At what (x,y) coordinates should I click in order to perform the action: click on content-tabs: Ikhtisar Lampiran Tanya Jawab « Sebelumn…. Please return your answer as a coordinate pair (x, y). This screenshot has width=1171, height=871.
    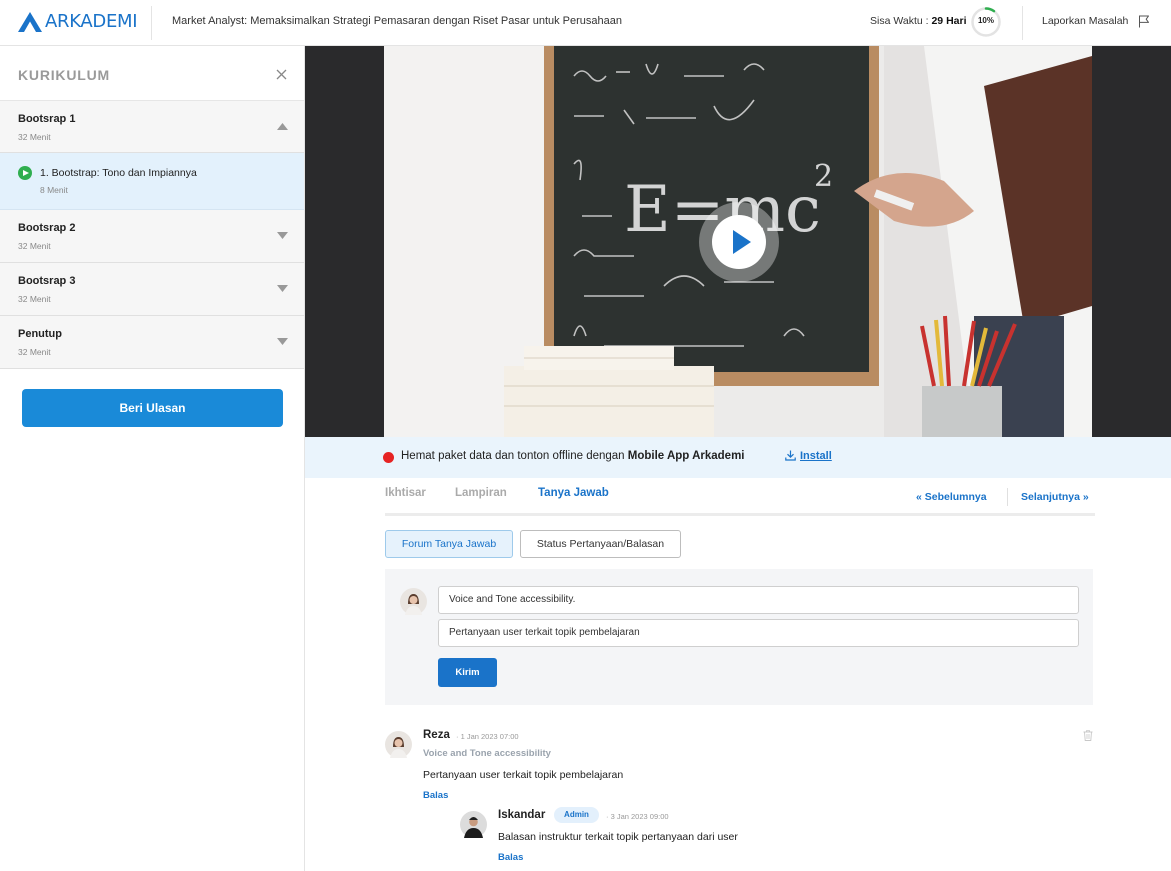
    Looking at the image, I should click on (740, 501).